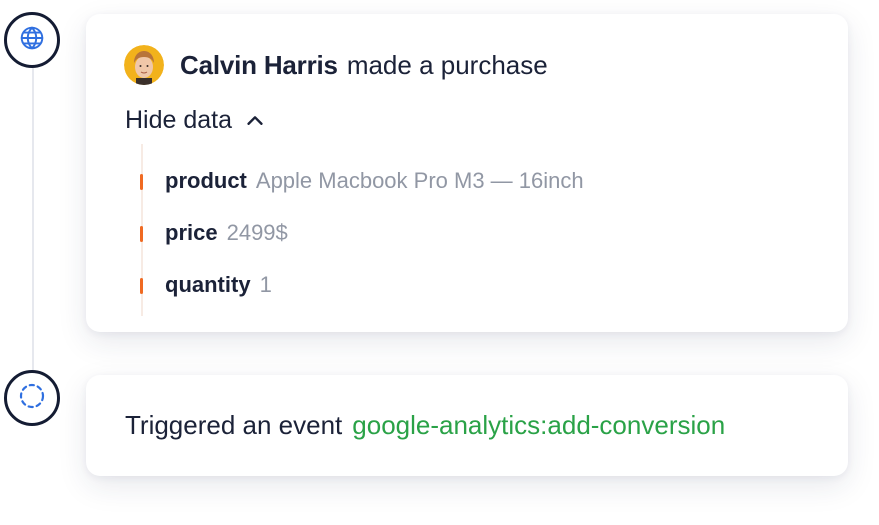 The image size is (879, 525). I want to click on data-value: 1, so click(265, 284).